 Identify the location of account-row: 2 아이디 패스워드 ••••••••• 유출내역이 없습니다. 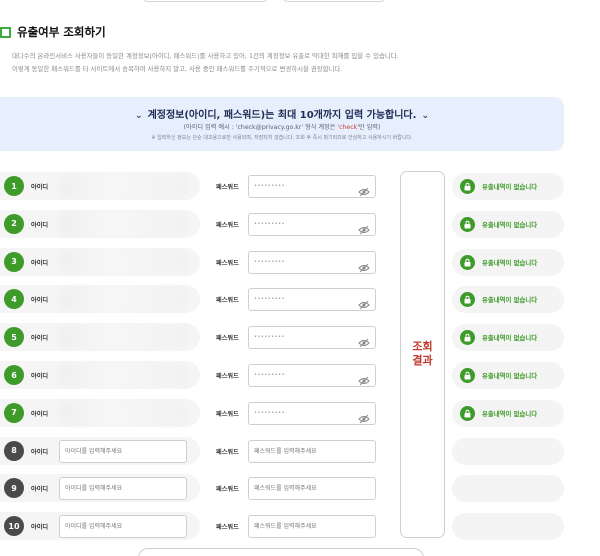
(300, 224).